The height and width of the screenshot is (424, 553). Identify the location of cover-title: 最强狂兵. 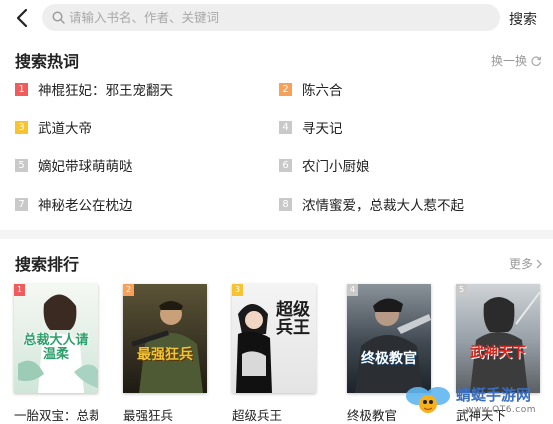
(165, 355).